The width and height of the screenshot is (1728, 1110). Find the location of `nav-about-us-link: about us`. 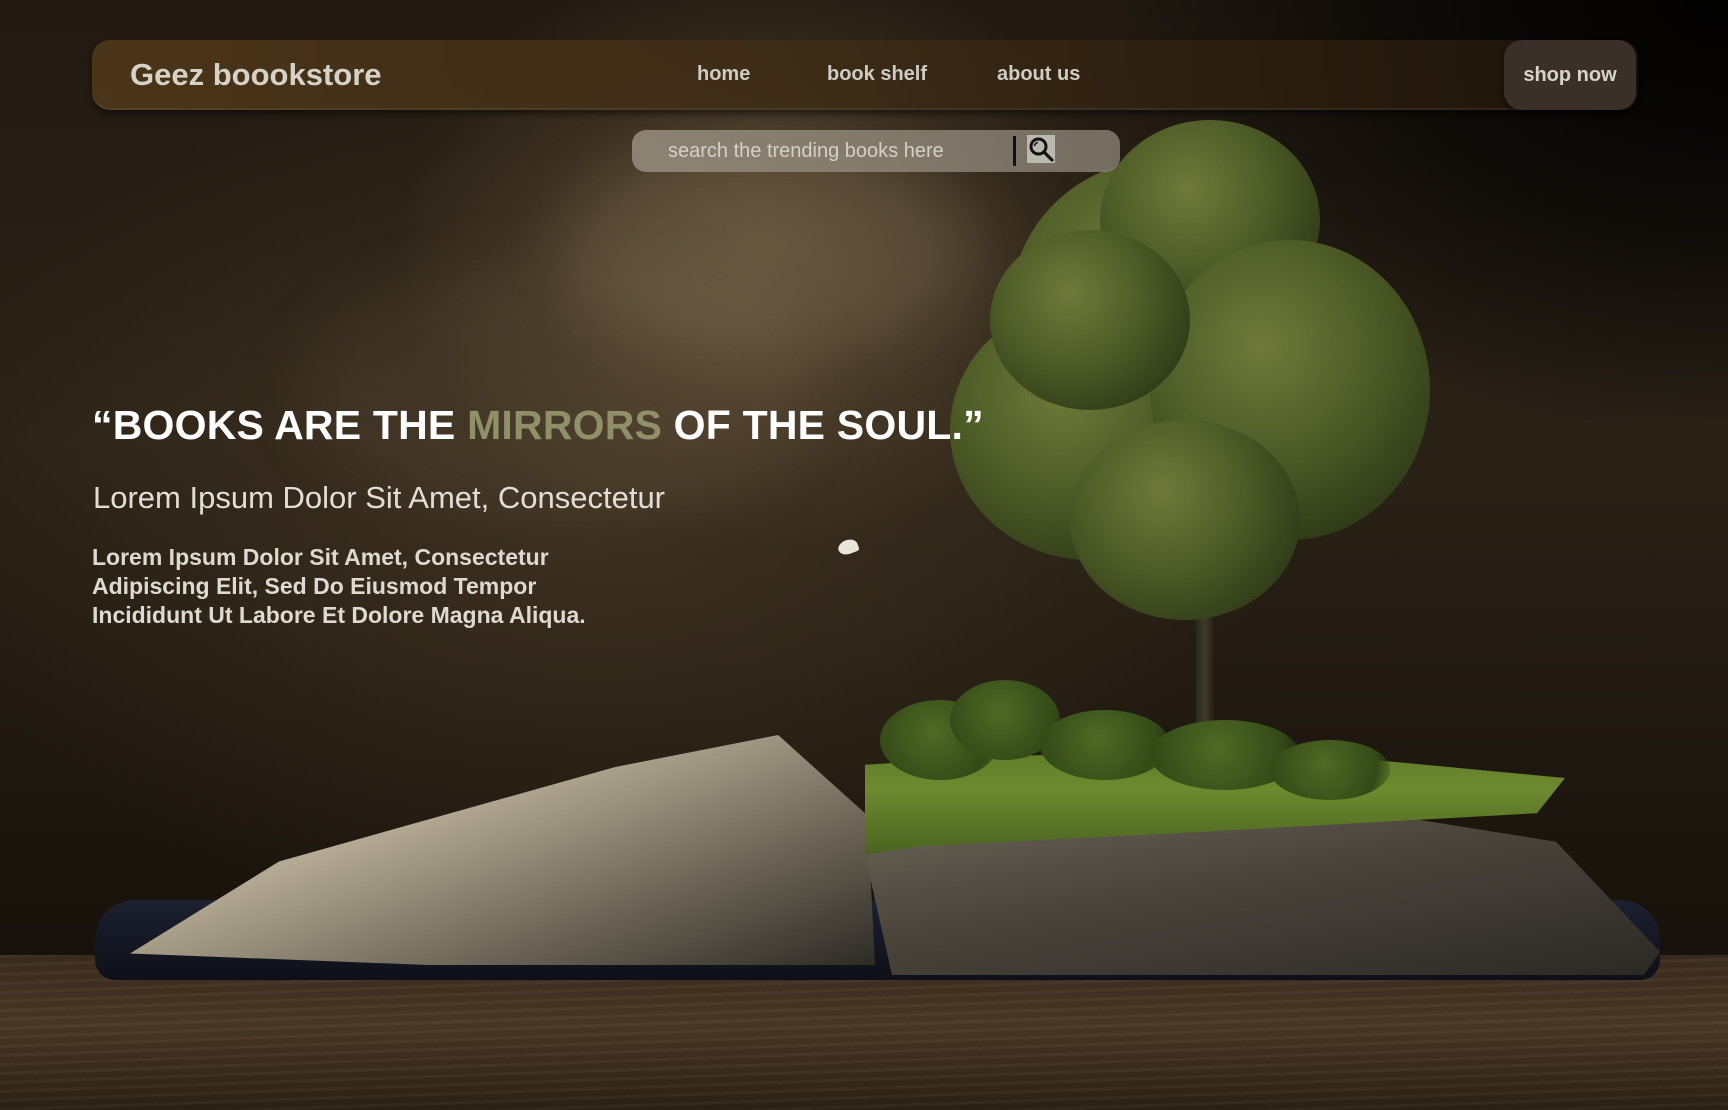

nav-about-us-link: about us is located at coordinates (1038, 74).